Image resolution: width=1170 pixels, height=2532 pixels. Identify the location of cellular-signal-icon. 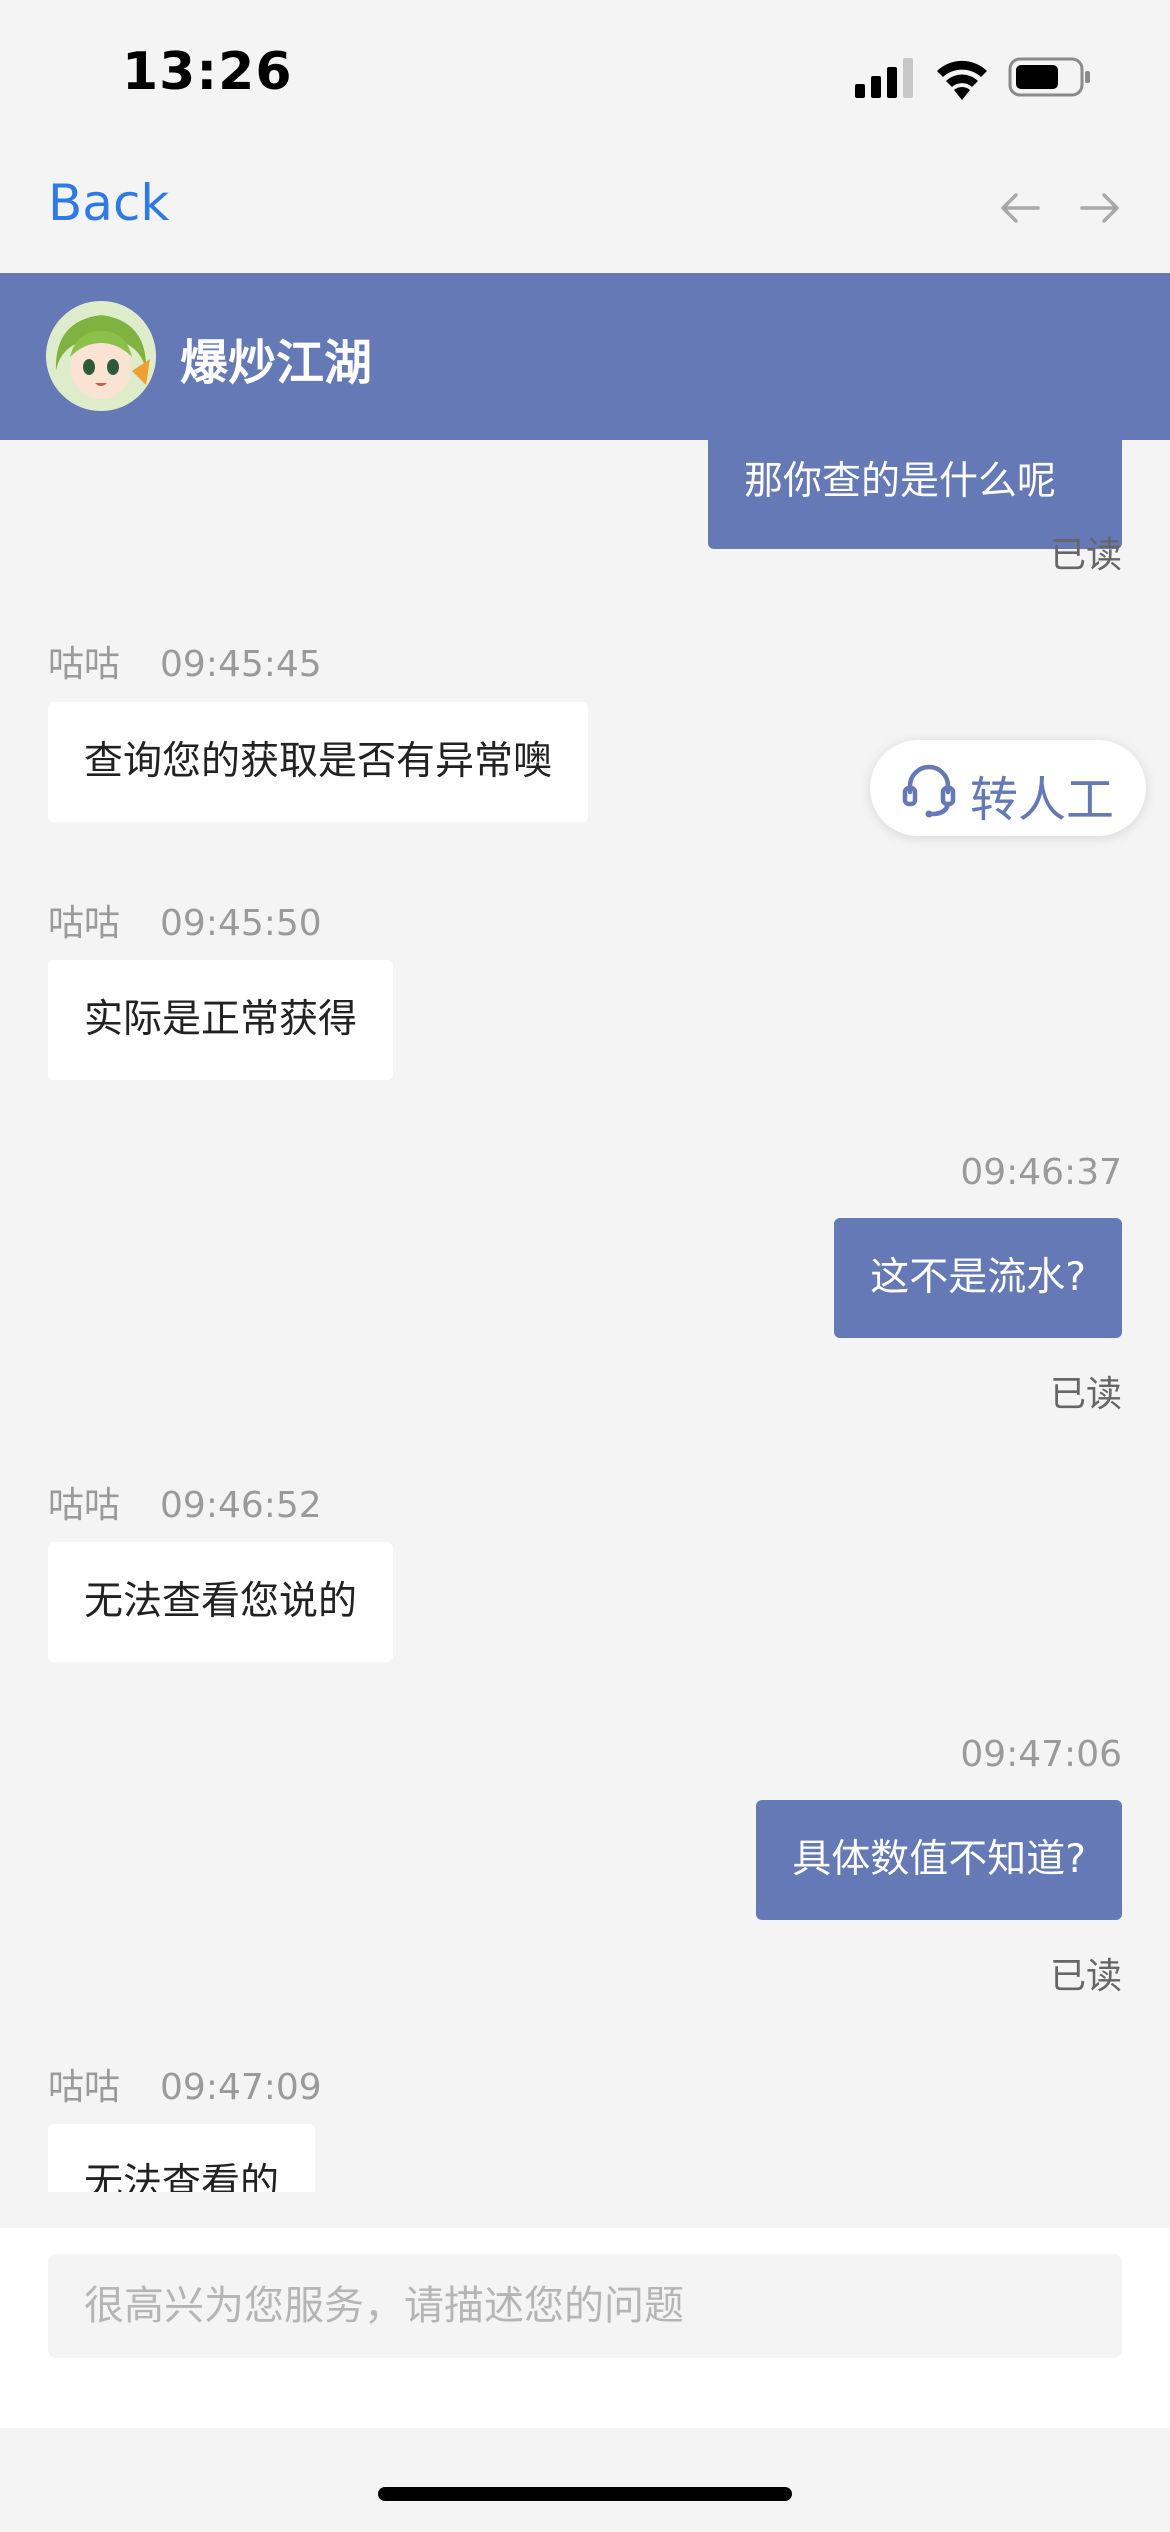
(884, 78).